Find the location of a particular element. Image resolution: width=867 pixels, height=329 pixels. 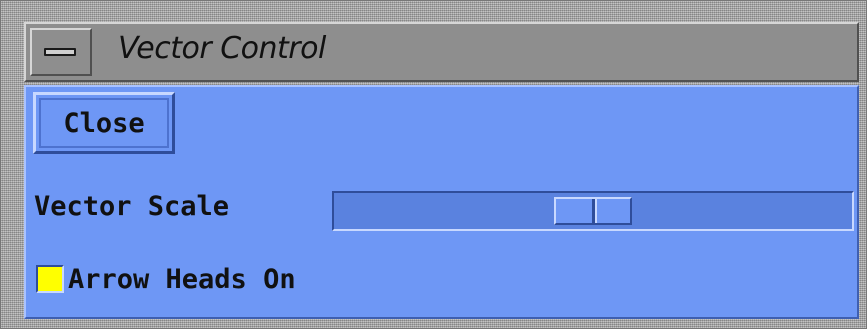

arrow-heads-label: Arrow Heads On is located at coordinates (182, 279).